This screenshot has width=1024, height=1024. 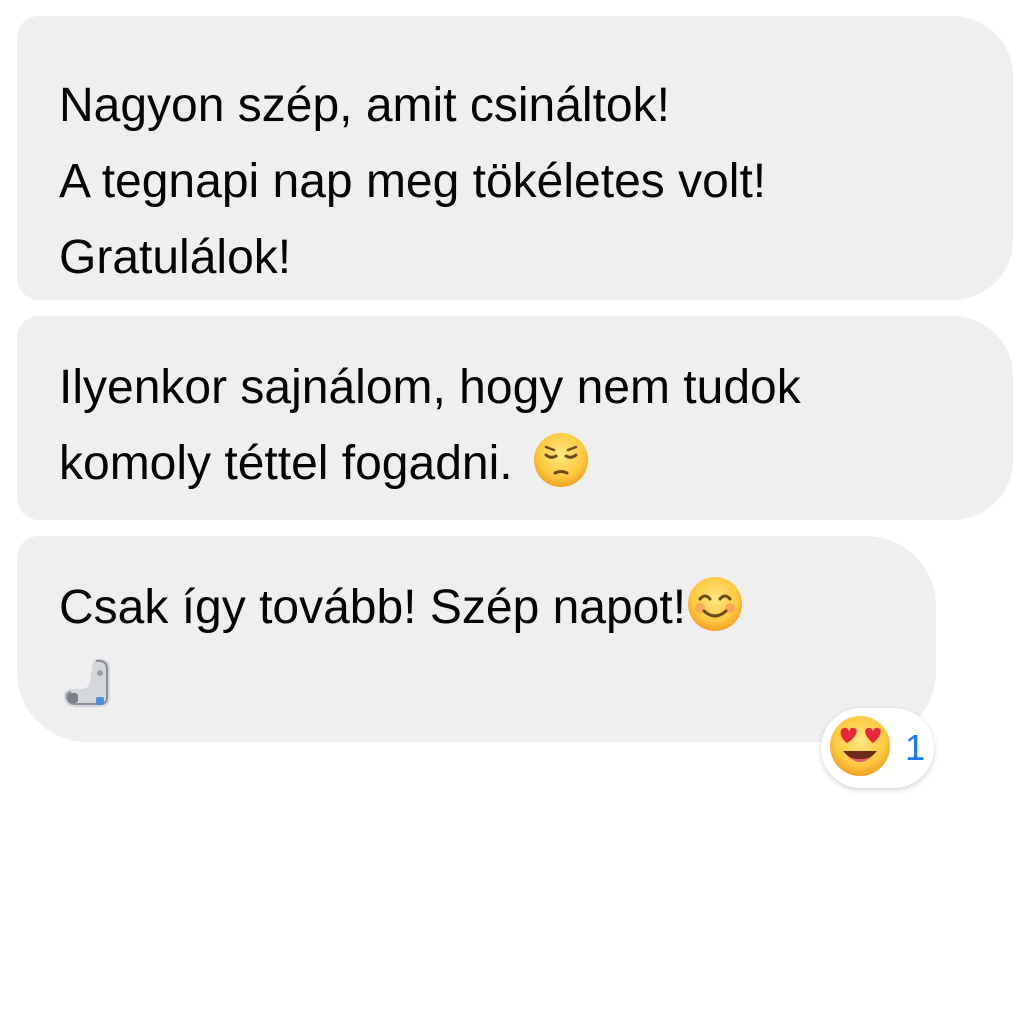 I want to click on pensive-face-icon, so click(x=561, y=471).